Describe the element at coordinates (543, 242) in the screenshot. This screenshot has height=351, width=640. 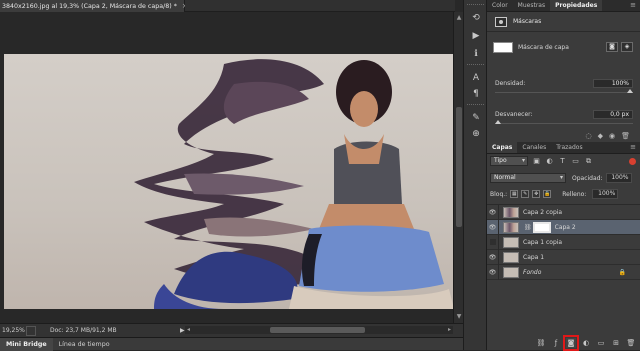
I see `layer-name: Capa 1 copia` at that location.